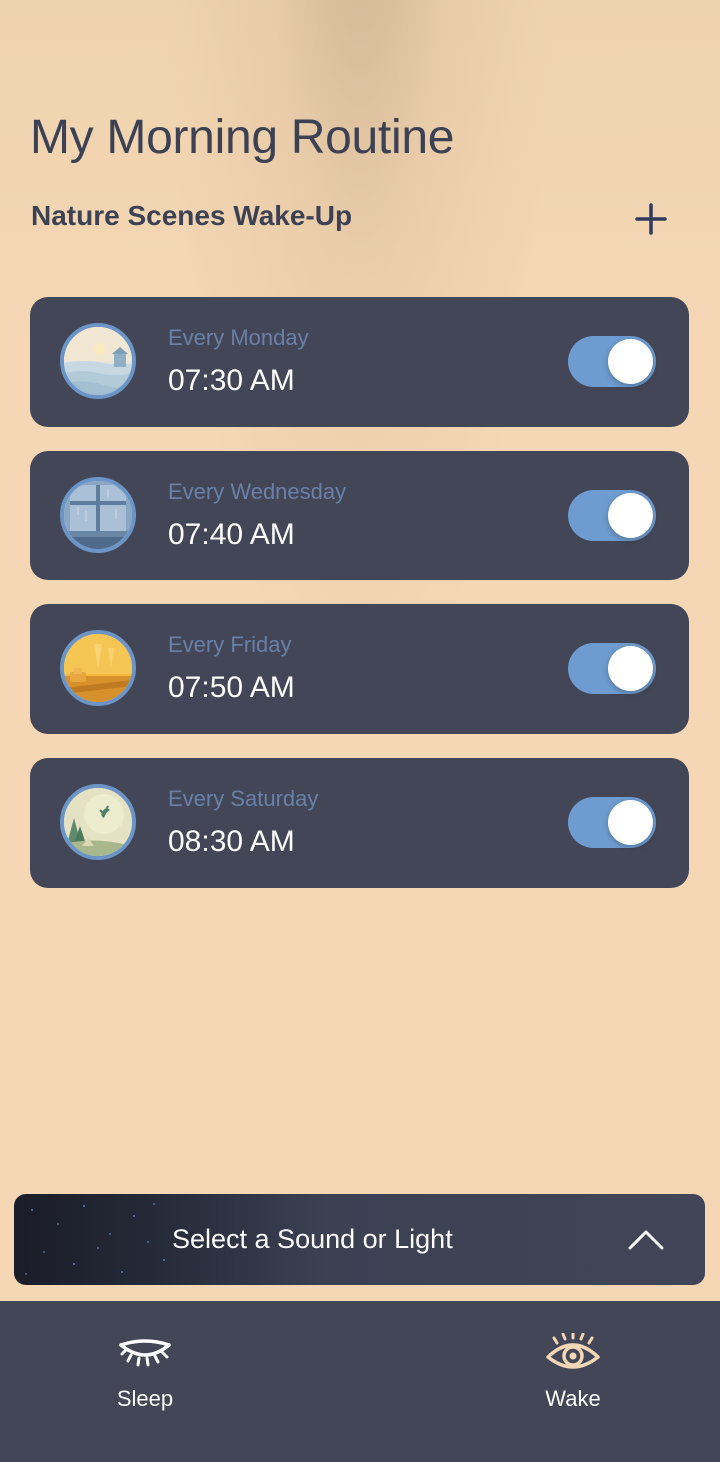 Image resolution: width=720 pixels, height=1462 pixels. Describe the element at coordinates (360, 1381) in the screenshot. I see `bottom-tab-bar: Sleep Wake` at that location.